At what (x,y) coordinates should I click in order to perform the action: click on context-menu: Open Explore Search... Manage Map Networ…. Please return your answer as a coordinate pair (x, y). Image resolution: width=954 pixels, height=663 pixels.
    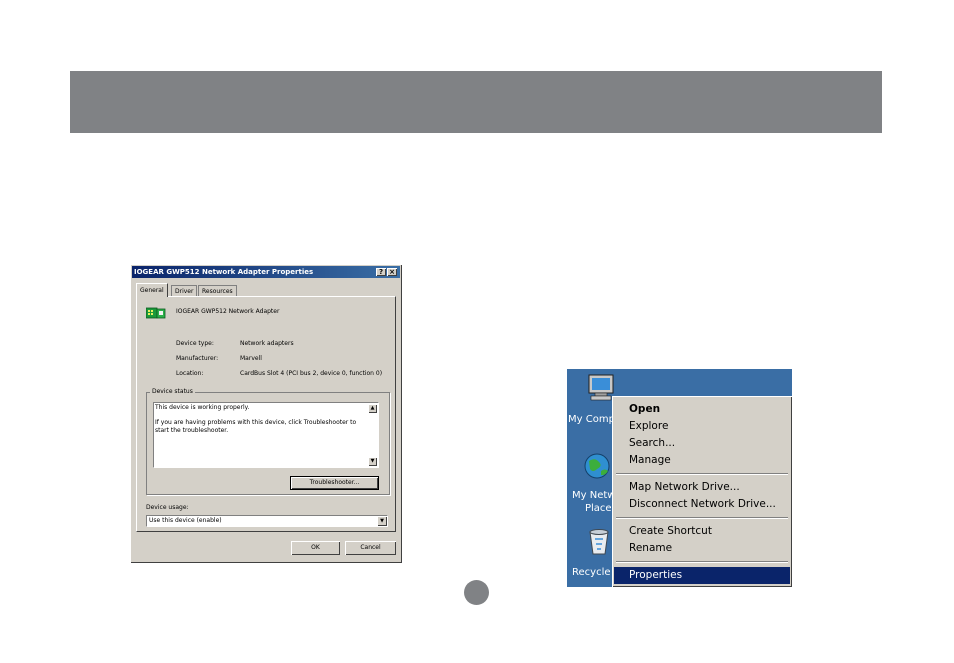
    Looking at the image, I should click on (702, 491).